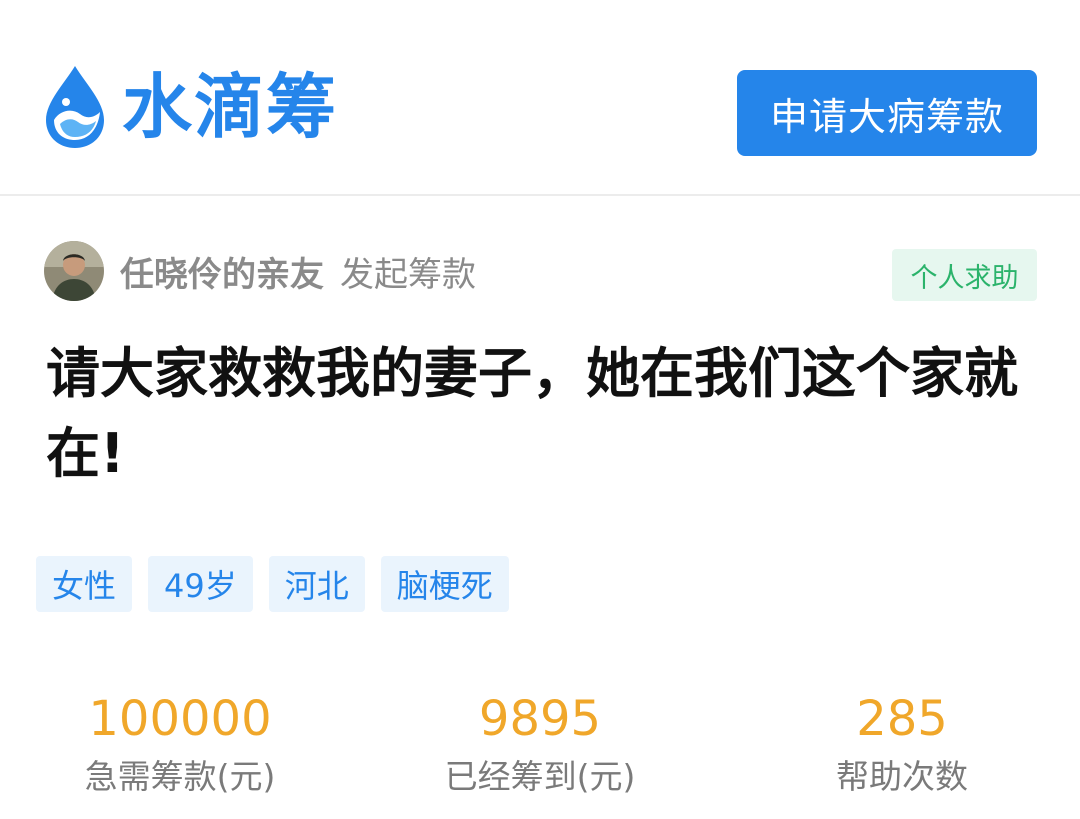 The width and height of the screenshot is (1080, 819). What do you see at coordinates (75, 107) in the screenshot?
I see `water-drop-icon` at bounding box center [75, 107].